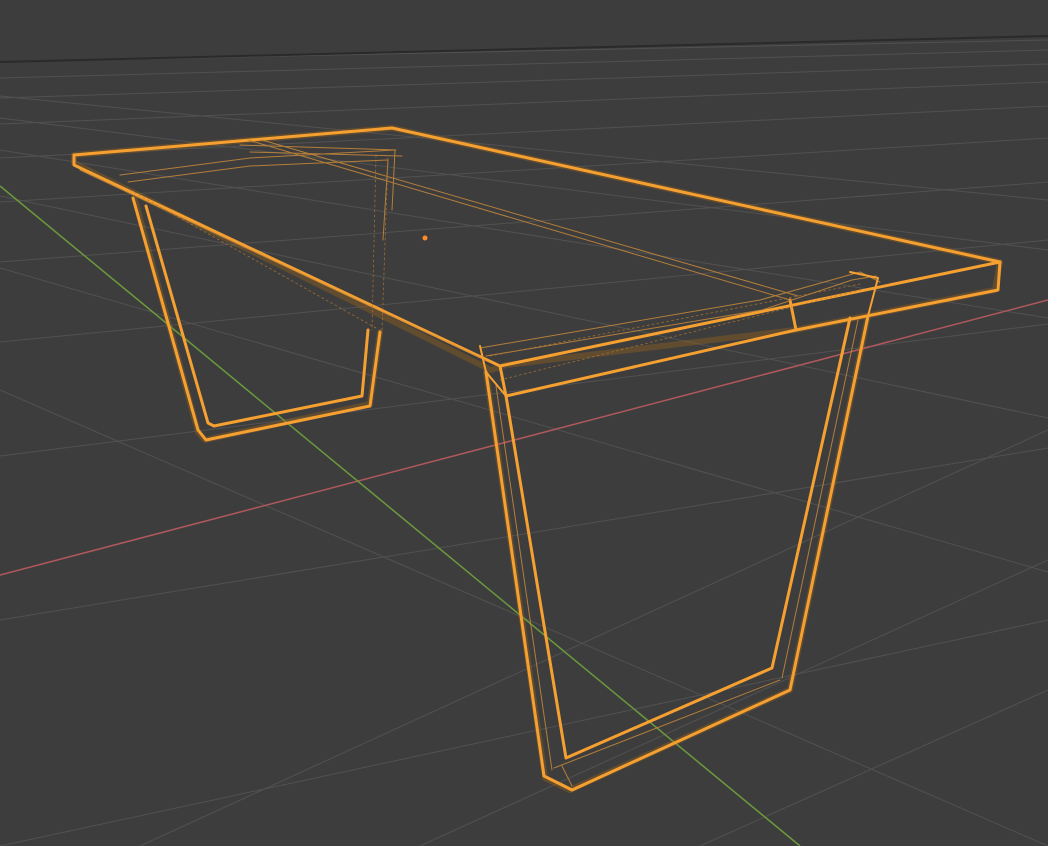 This screenshot has width=1048, height=846. What do you see at coordinates (537, 195) in the screenshot?
I see `tabletop-top-outline` at bounding box center [537, 195].